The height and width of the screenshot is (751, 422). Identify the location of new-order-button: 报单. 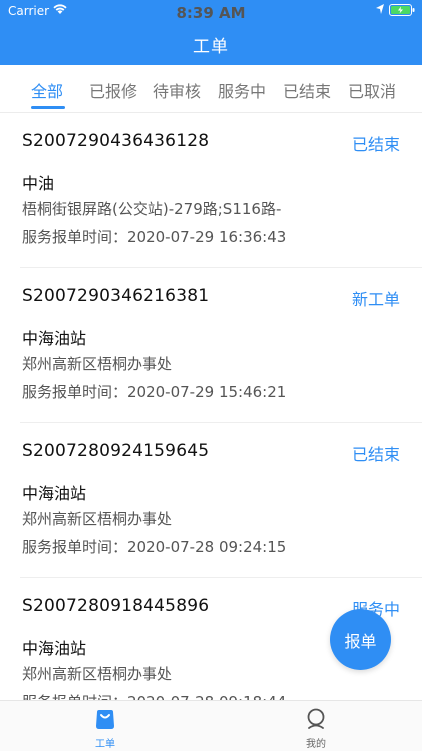
(360, 639).